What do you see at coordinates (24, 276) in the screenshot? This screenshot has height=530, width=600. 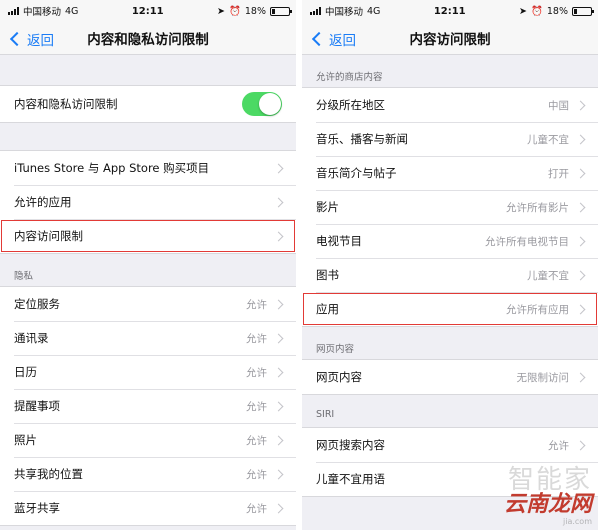 I see `section-header-privacy: 隐私` at bounding box center [24, 276].